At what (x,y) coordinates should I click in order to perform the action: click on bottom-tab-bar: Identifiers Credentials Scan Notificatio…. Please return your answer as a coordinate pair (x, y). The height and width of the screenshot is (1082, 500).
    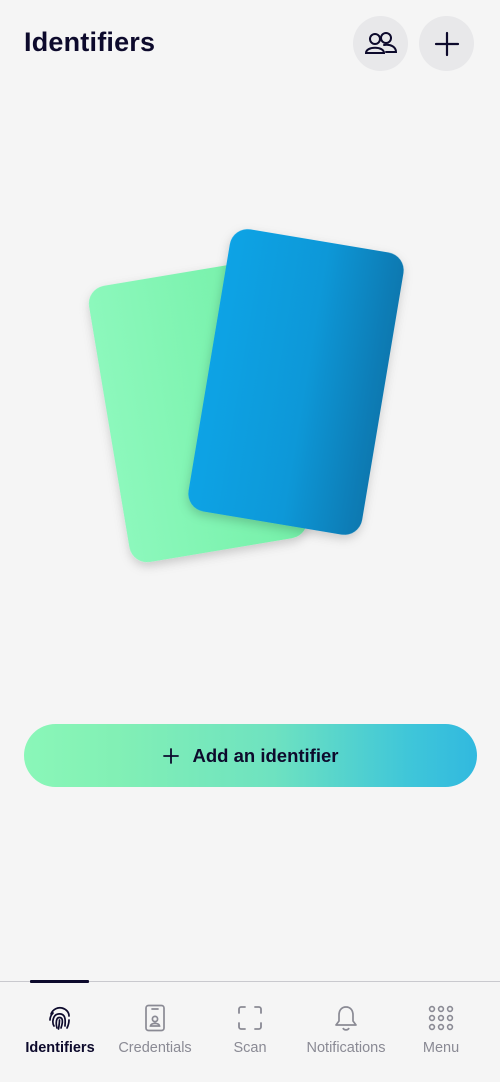
    Looking at the image, I should click on (250, 1031).